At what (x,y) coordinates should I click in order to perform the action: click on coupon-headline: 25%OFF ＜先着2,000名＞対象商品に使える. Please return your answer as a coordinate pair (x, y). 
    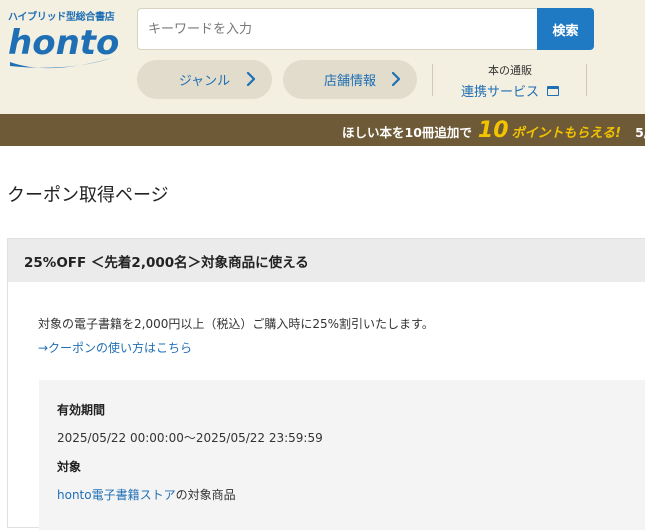
    Looking at the image, I should click on (326, 260).